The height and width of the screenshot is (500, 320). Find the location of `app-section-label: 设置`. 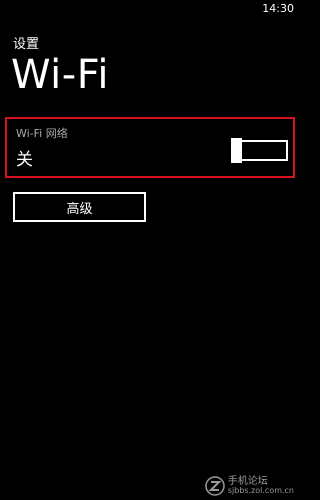

app-section-label: 设置 is located at coordinates (26, 44).